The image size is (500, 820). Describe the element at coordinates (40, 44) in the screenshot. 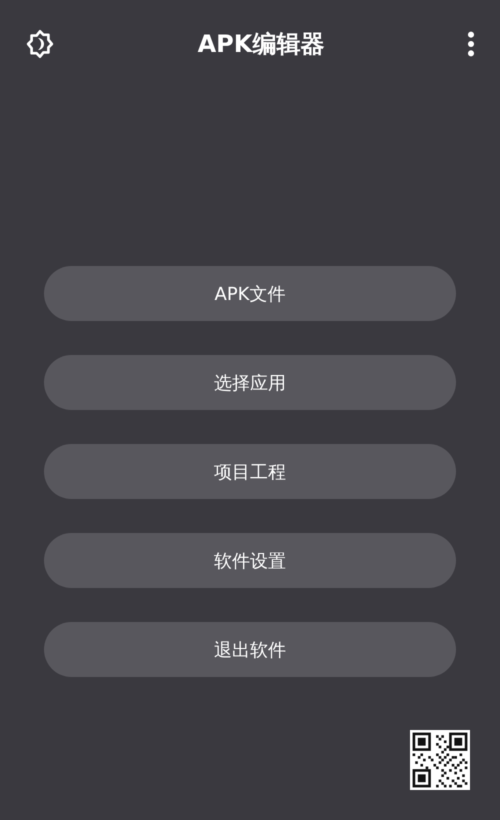

I see `brightness-icon` at that location.